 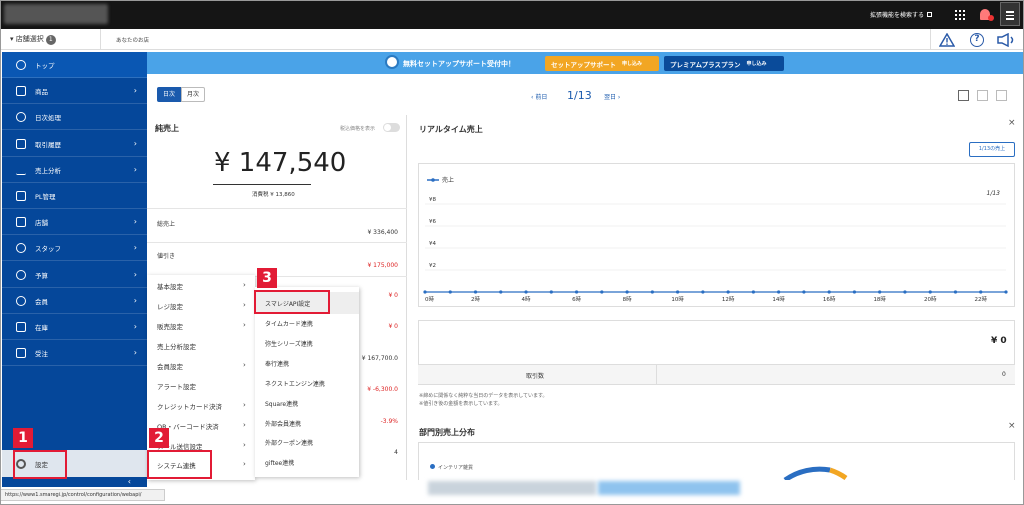 What do you see at coordinates (21, 116) in the screenshot?
I see `key-icon` at bounding box center [21, 116].